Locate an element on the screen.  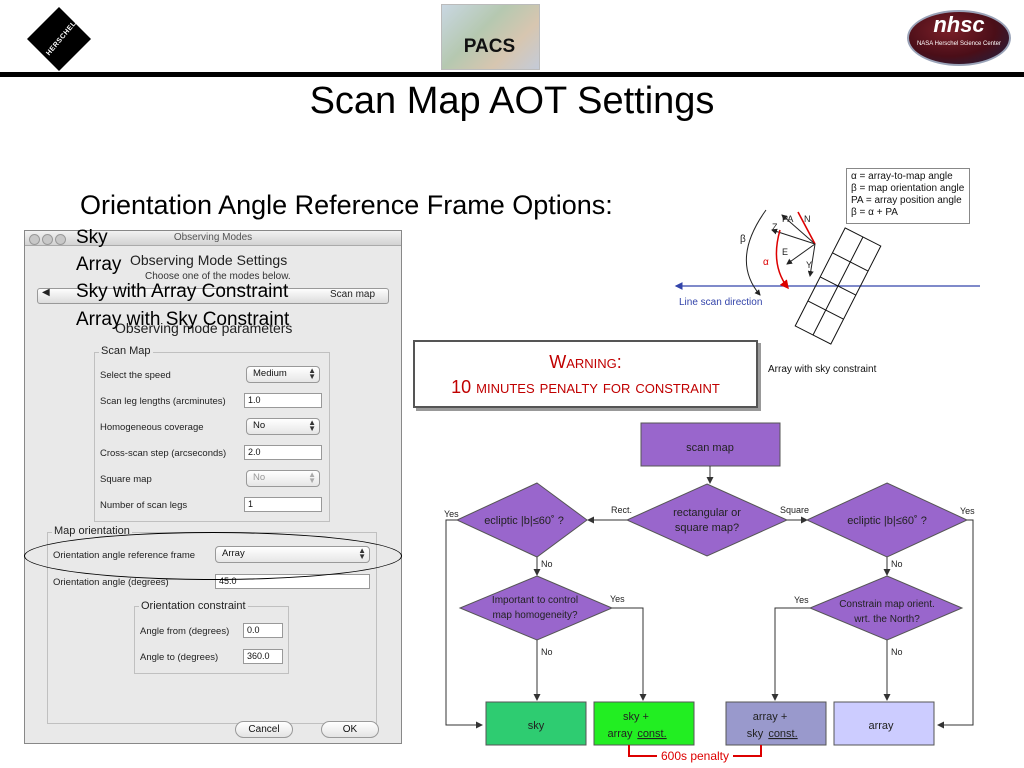
square-map-label: Square map is located at coordinates (126, 479).